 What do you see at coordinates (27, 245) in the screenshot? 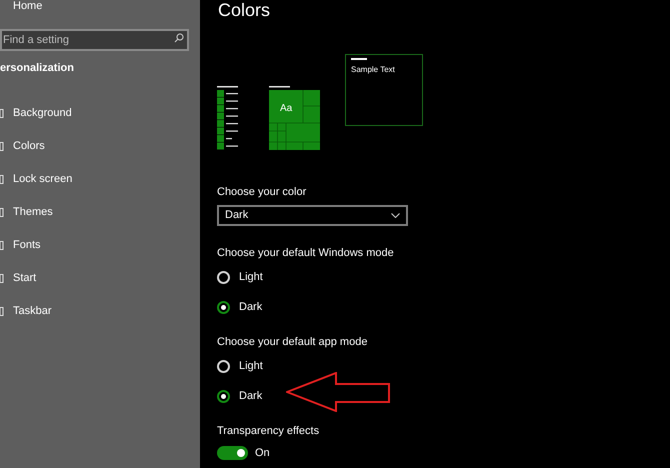
I see `nav-item: Fonts` at bounding box center [27, 245].